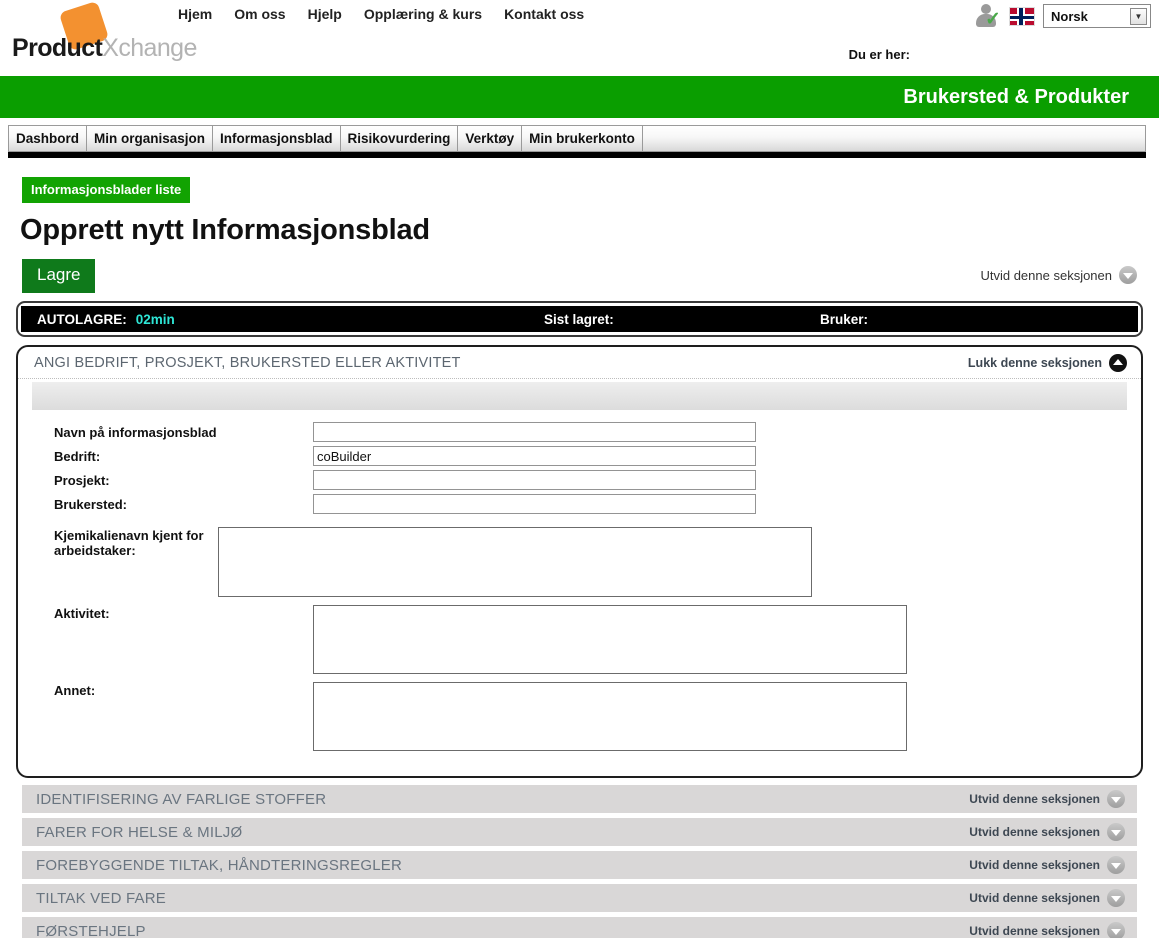 This screenshot has width=1159, height=938. I want to click on nav-item-opplaering-kurs: Opplæring & kurs, so click(423, 14).